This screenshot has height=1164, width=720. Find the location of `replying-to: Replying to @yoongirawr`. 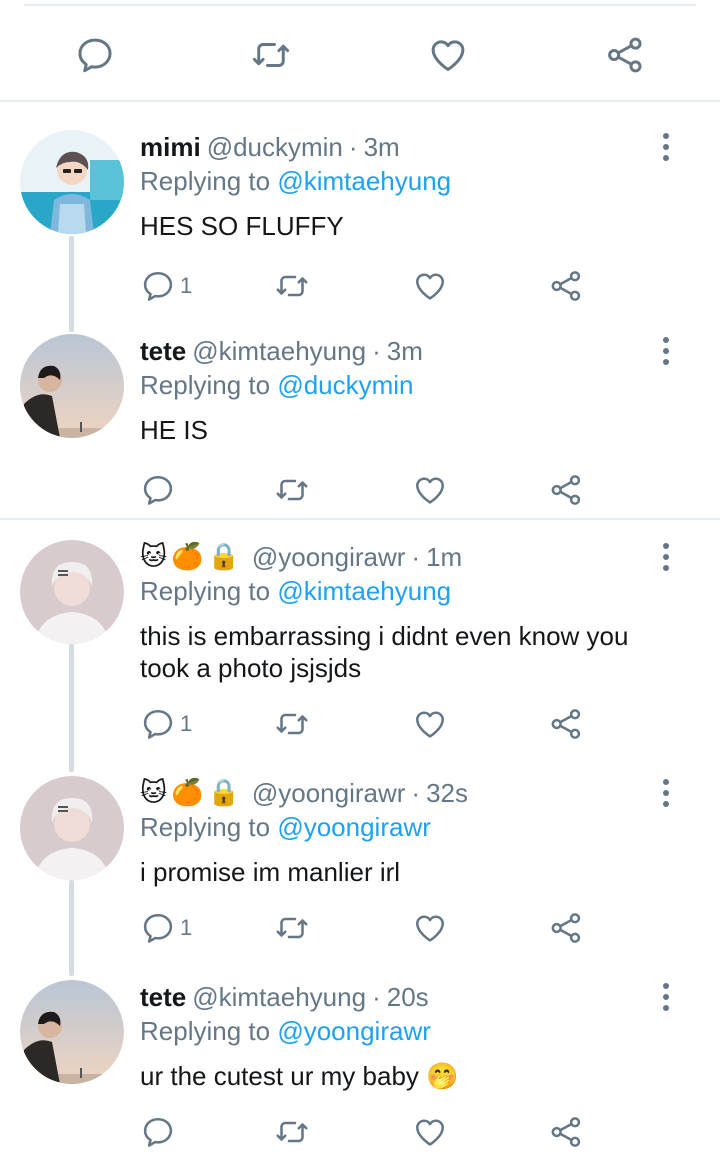

replying-to: Replying to @yoongirawr is located at coordinates (285, 827).